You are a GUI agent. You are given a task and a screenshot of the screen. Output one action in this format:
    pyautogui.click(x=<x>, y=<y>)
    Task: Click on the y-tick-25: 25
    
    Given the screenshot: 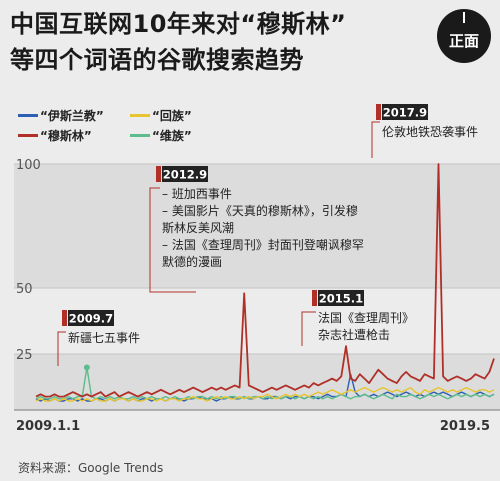 What is the action you would take?
    pyautogui.click(x=24, y=355)
    